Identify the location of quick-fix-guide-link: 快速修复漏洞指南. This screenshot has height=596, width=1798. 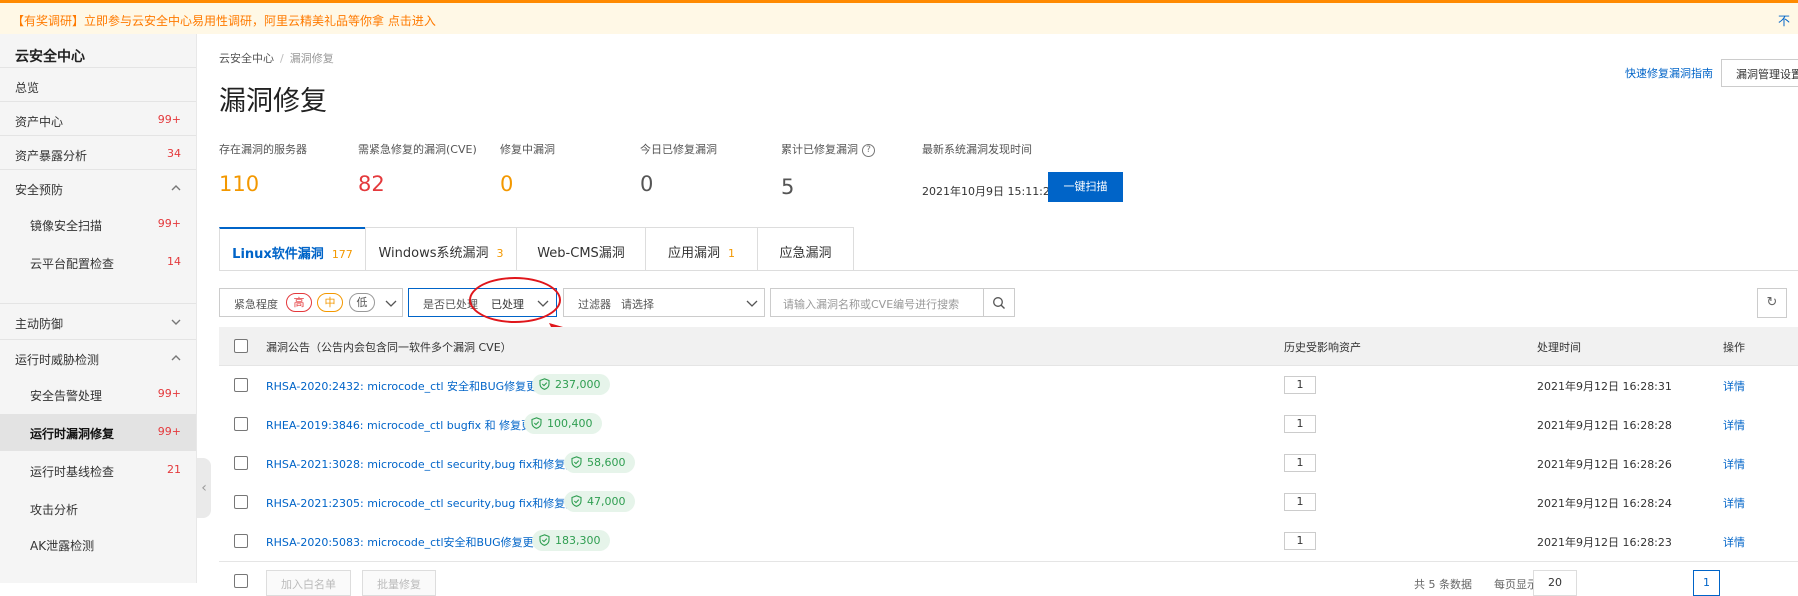
(1669, 73).